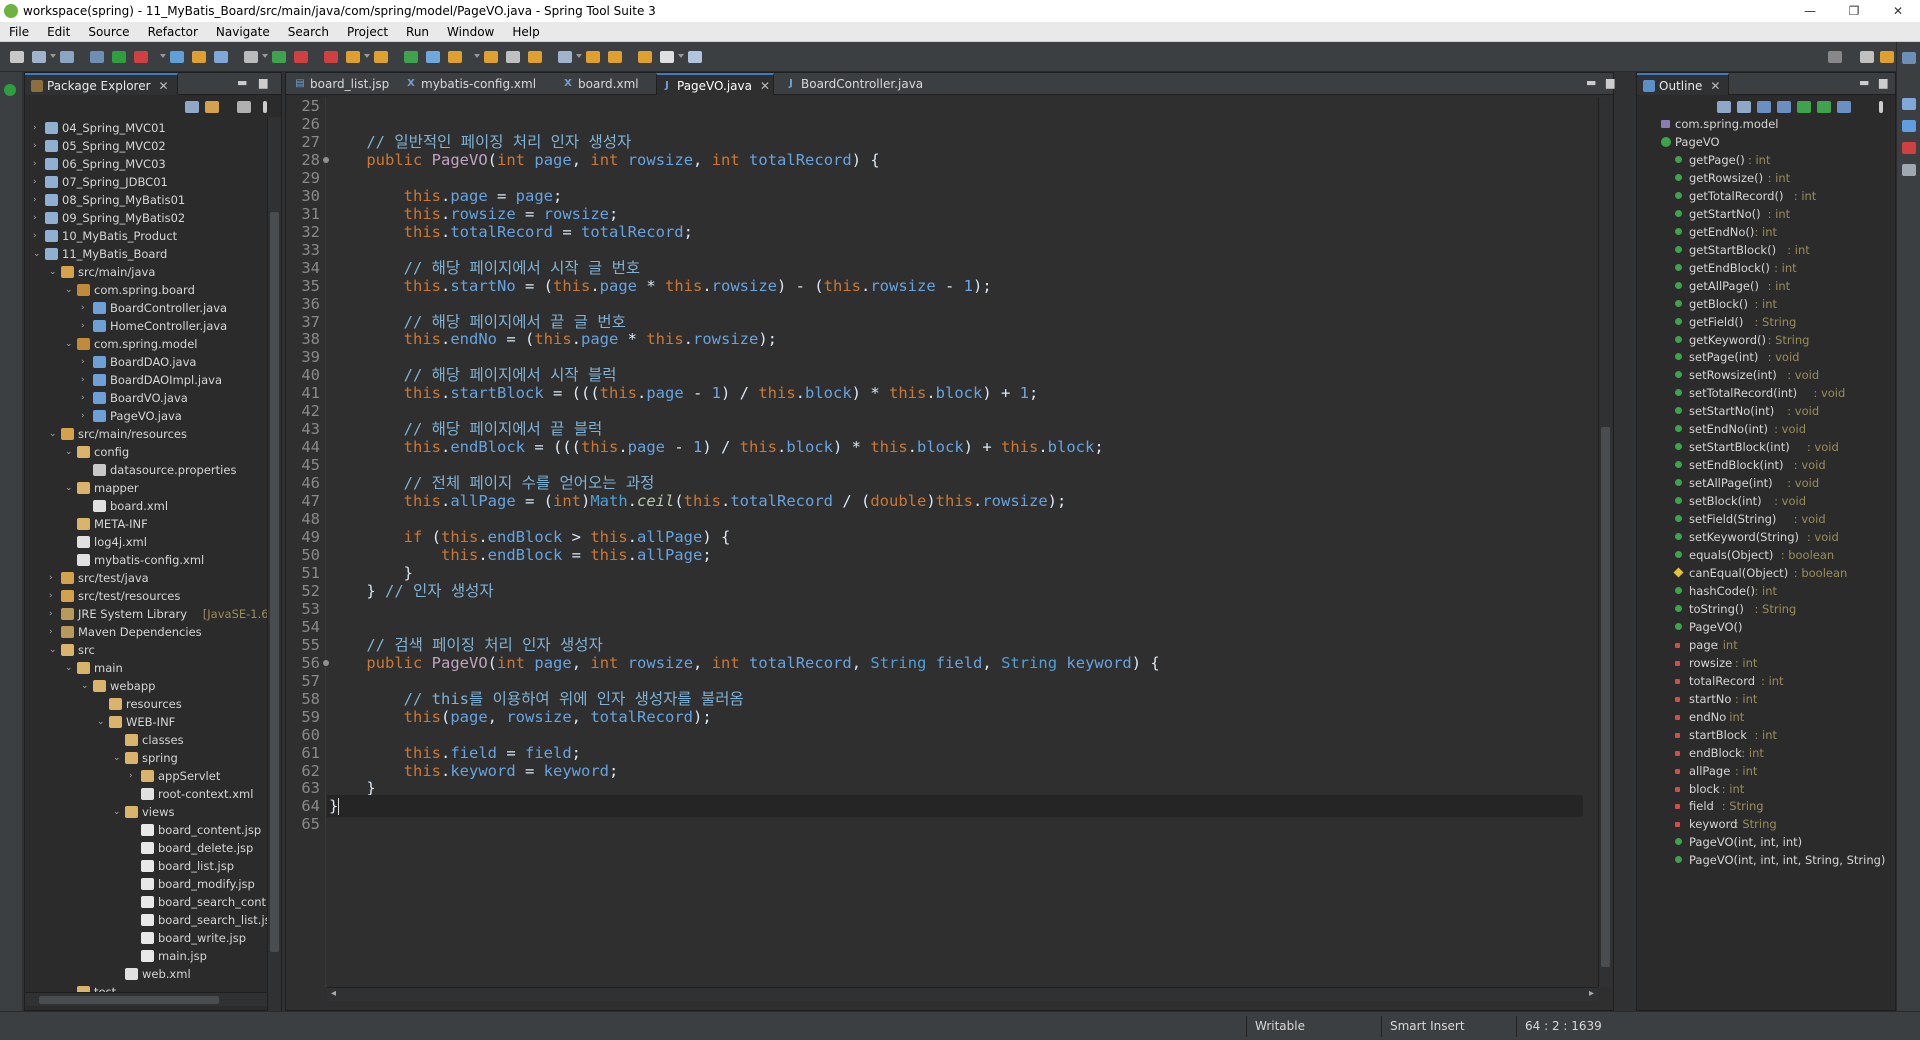 This screenshot has height=1040, width=1920. Describe the element at coordinates (97, 57) in the screenshot. I see `print-icon` at that location.